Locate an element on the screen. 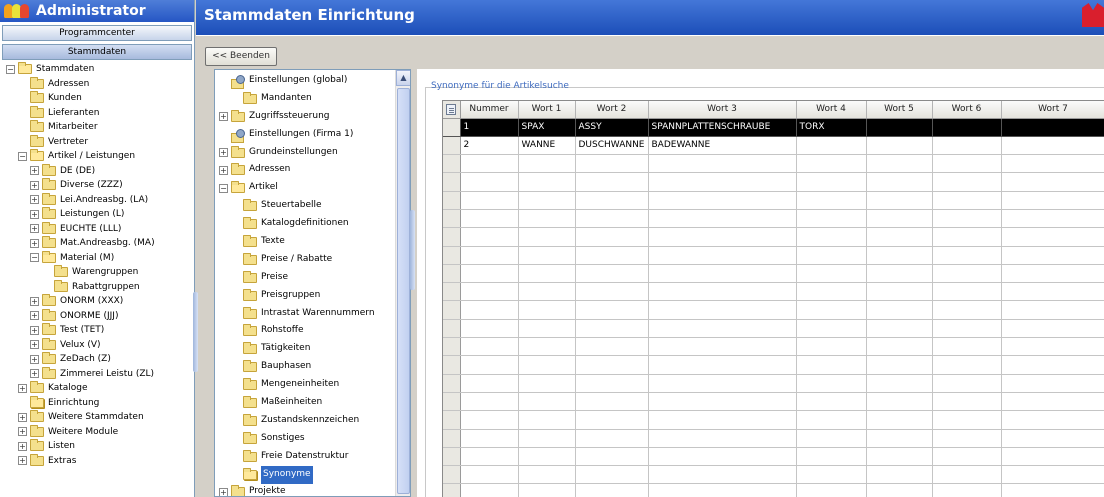 The height and width of the screenshot is (497, 1104). table-cell: WANNE is located at coordinates (547, 146).